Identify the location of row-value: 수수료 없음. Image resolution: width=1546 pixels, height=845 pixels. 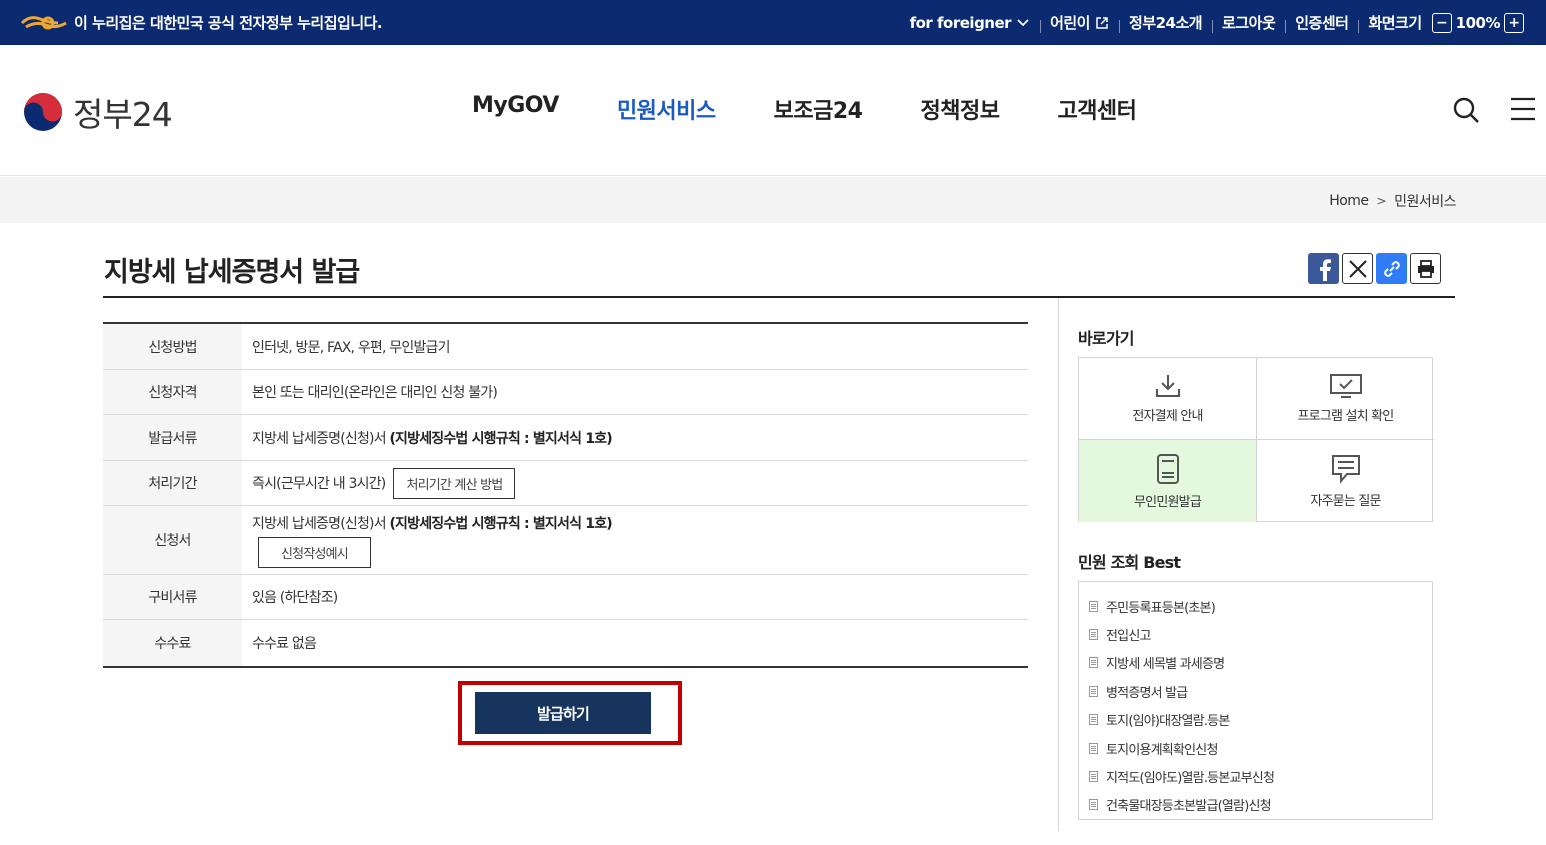
(635, 643).